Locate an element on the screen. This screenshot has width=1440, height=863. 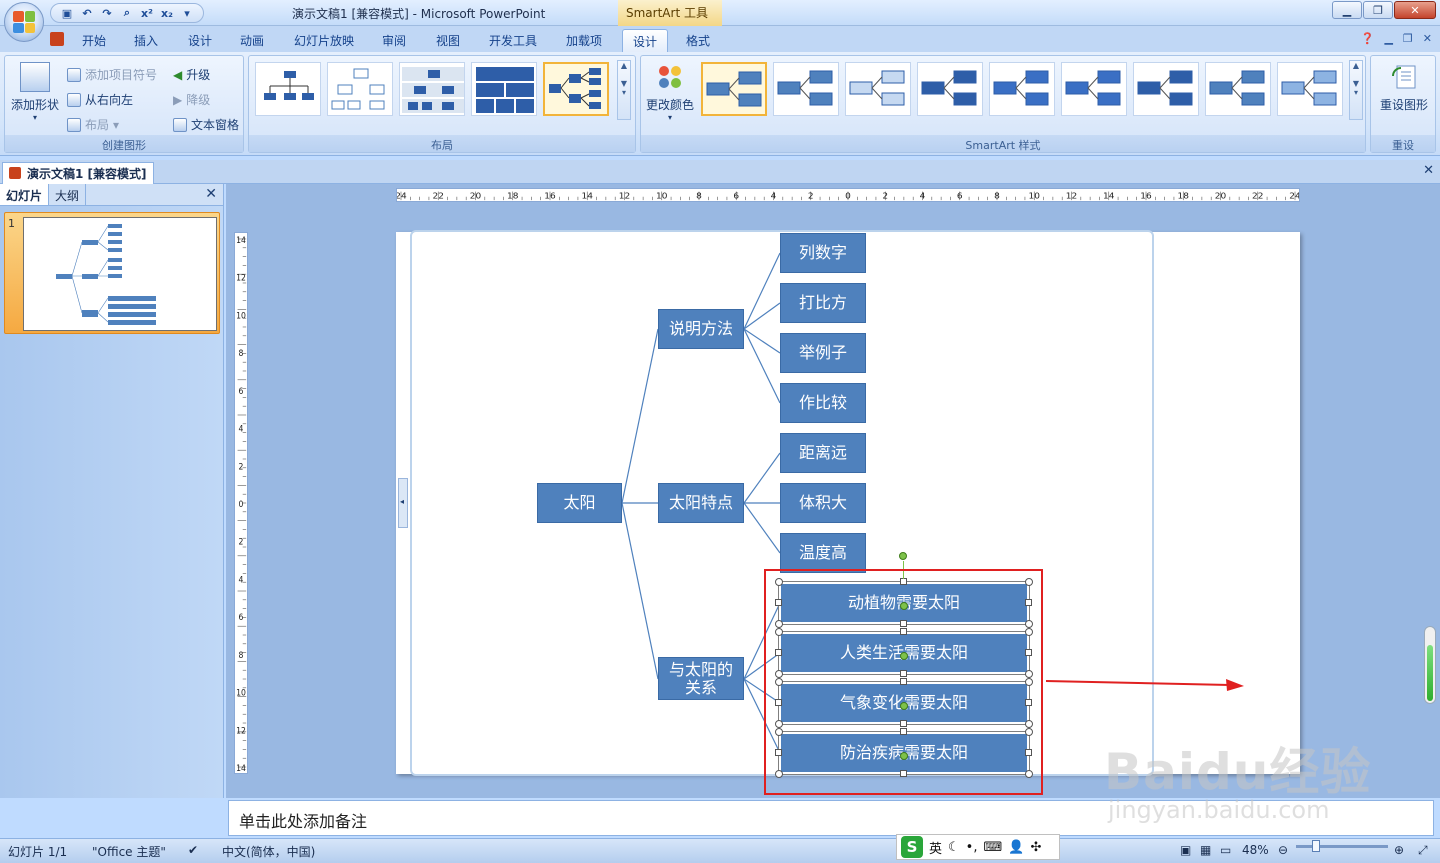
node-leaf: 打比方 is located at coordinates (823, 303).